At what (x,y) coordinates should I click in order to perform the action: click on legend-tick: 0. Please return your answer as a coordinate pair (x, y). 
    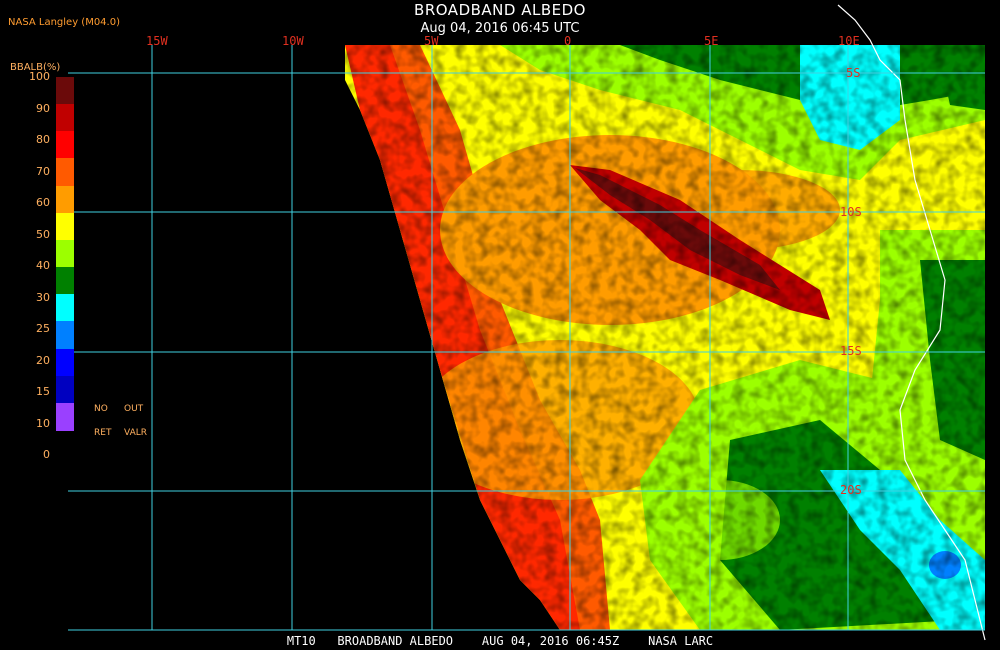
    Looking at the image, I should click on (46, 454).